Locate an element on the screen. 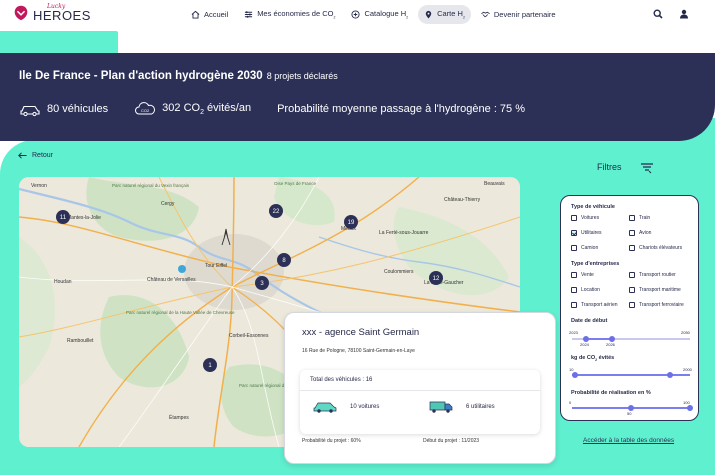 This screenshot has height=475, width=715. svg-text: 19 is located at coordinates (351, 223).